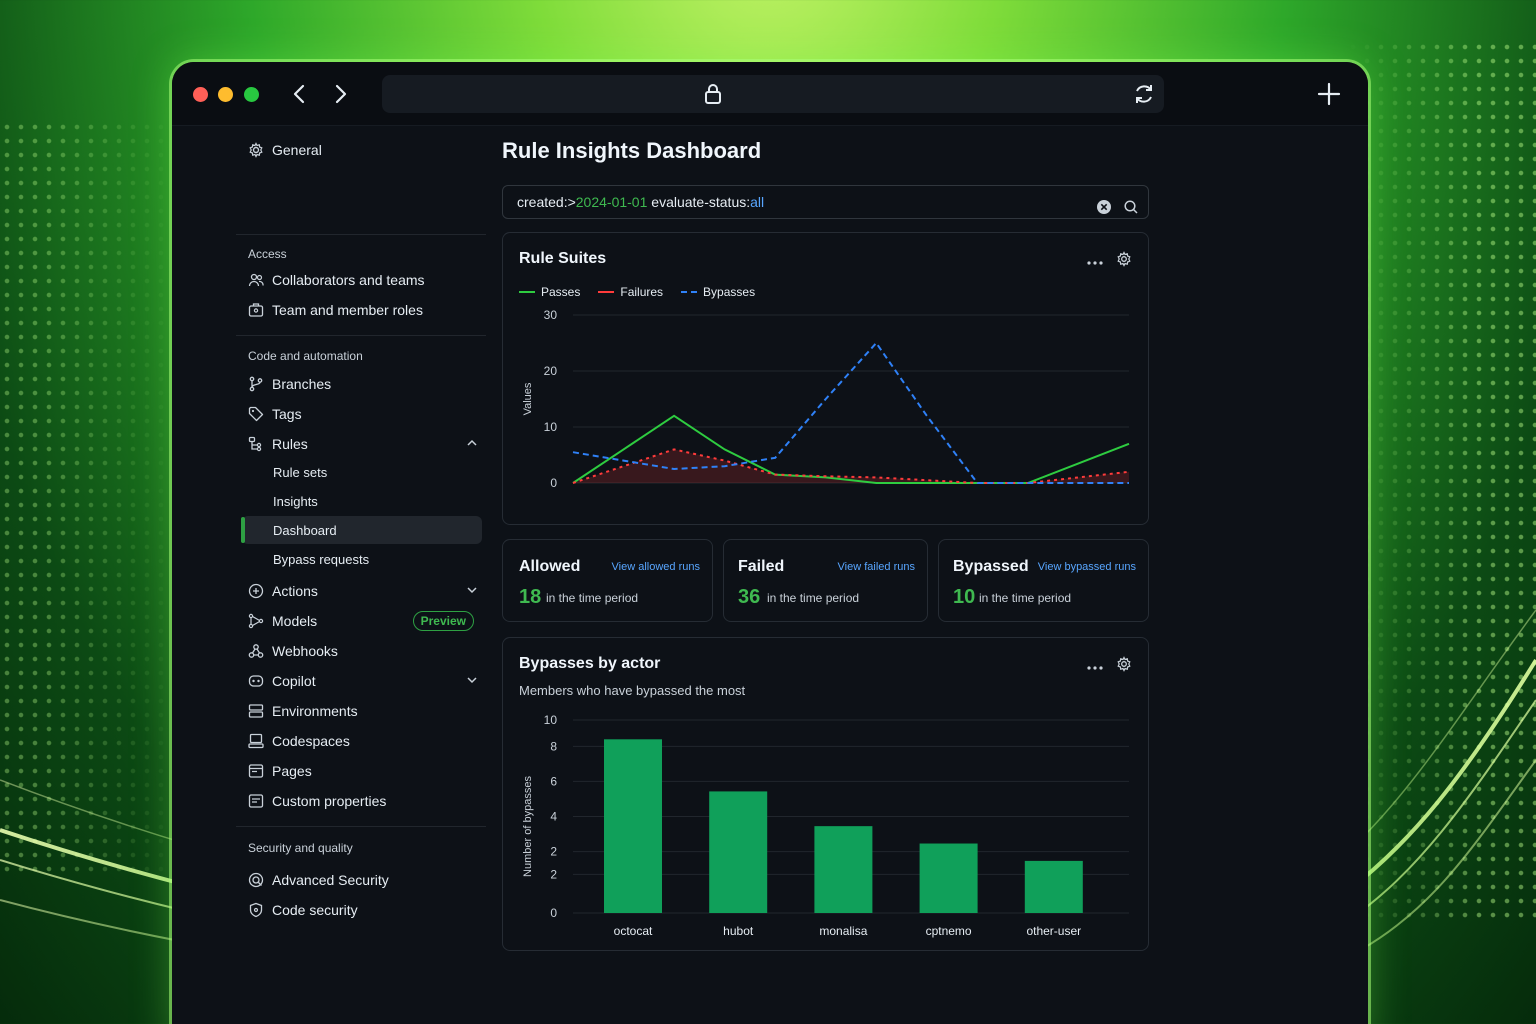  Describe the element at coordinates (329, 801) in the screenshot. I see `sidebar-item-label: Custom properties` at that location.